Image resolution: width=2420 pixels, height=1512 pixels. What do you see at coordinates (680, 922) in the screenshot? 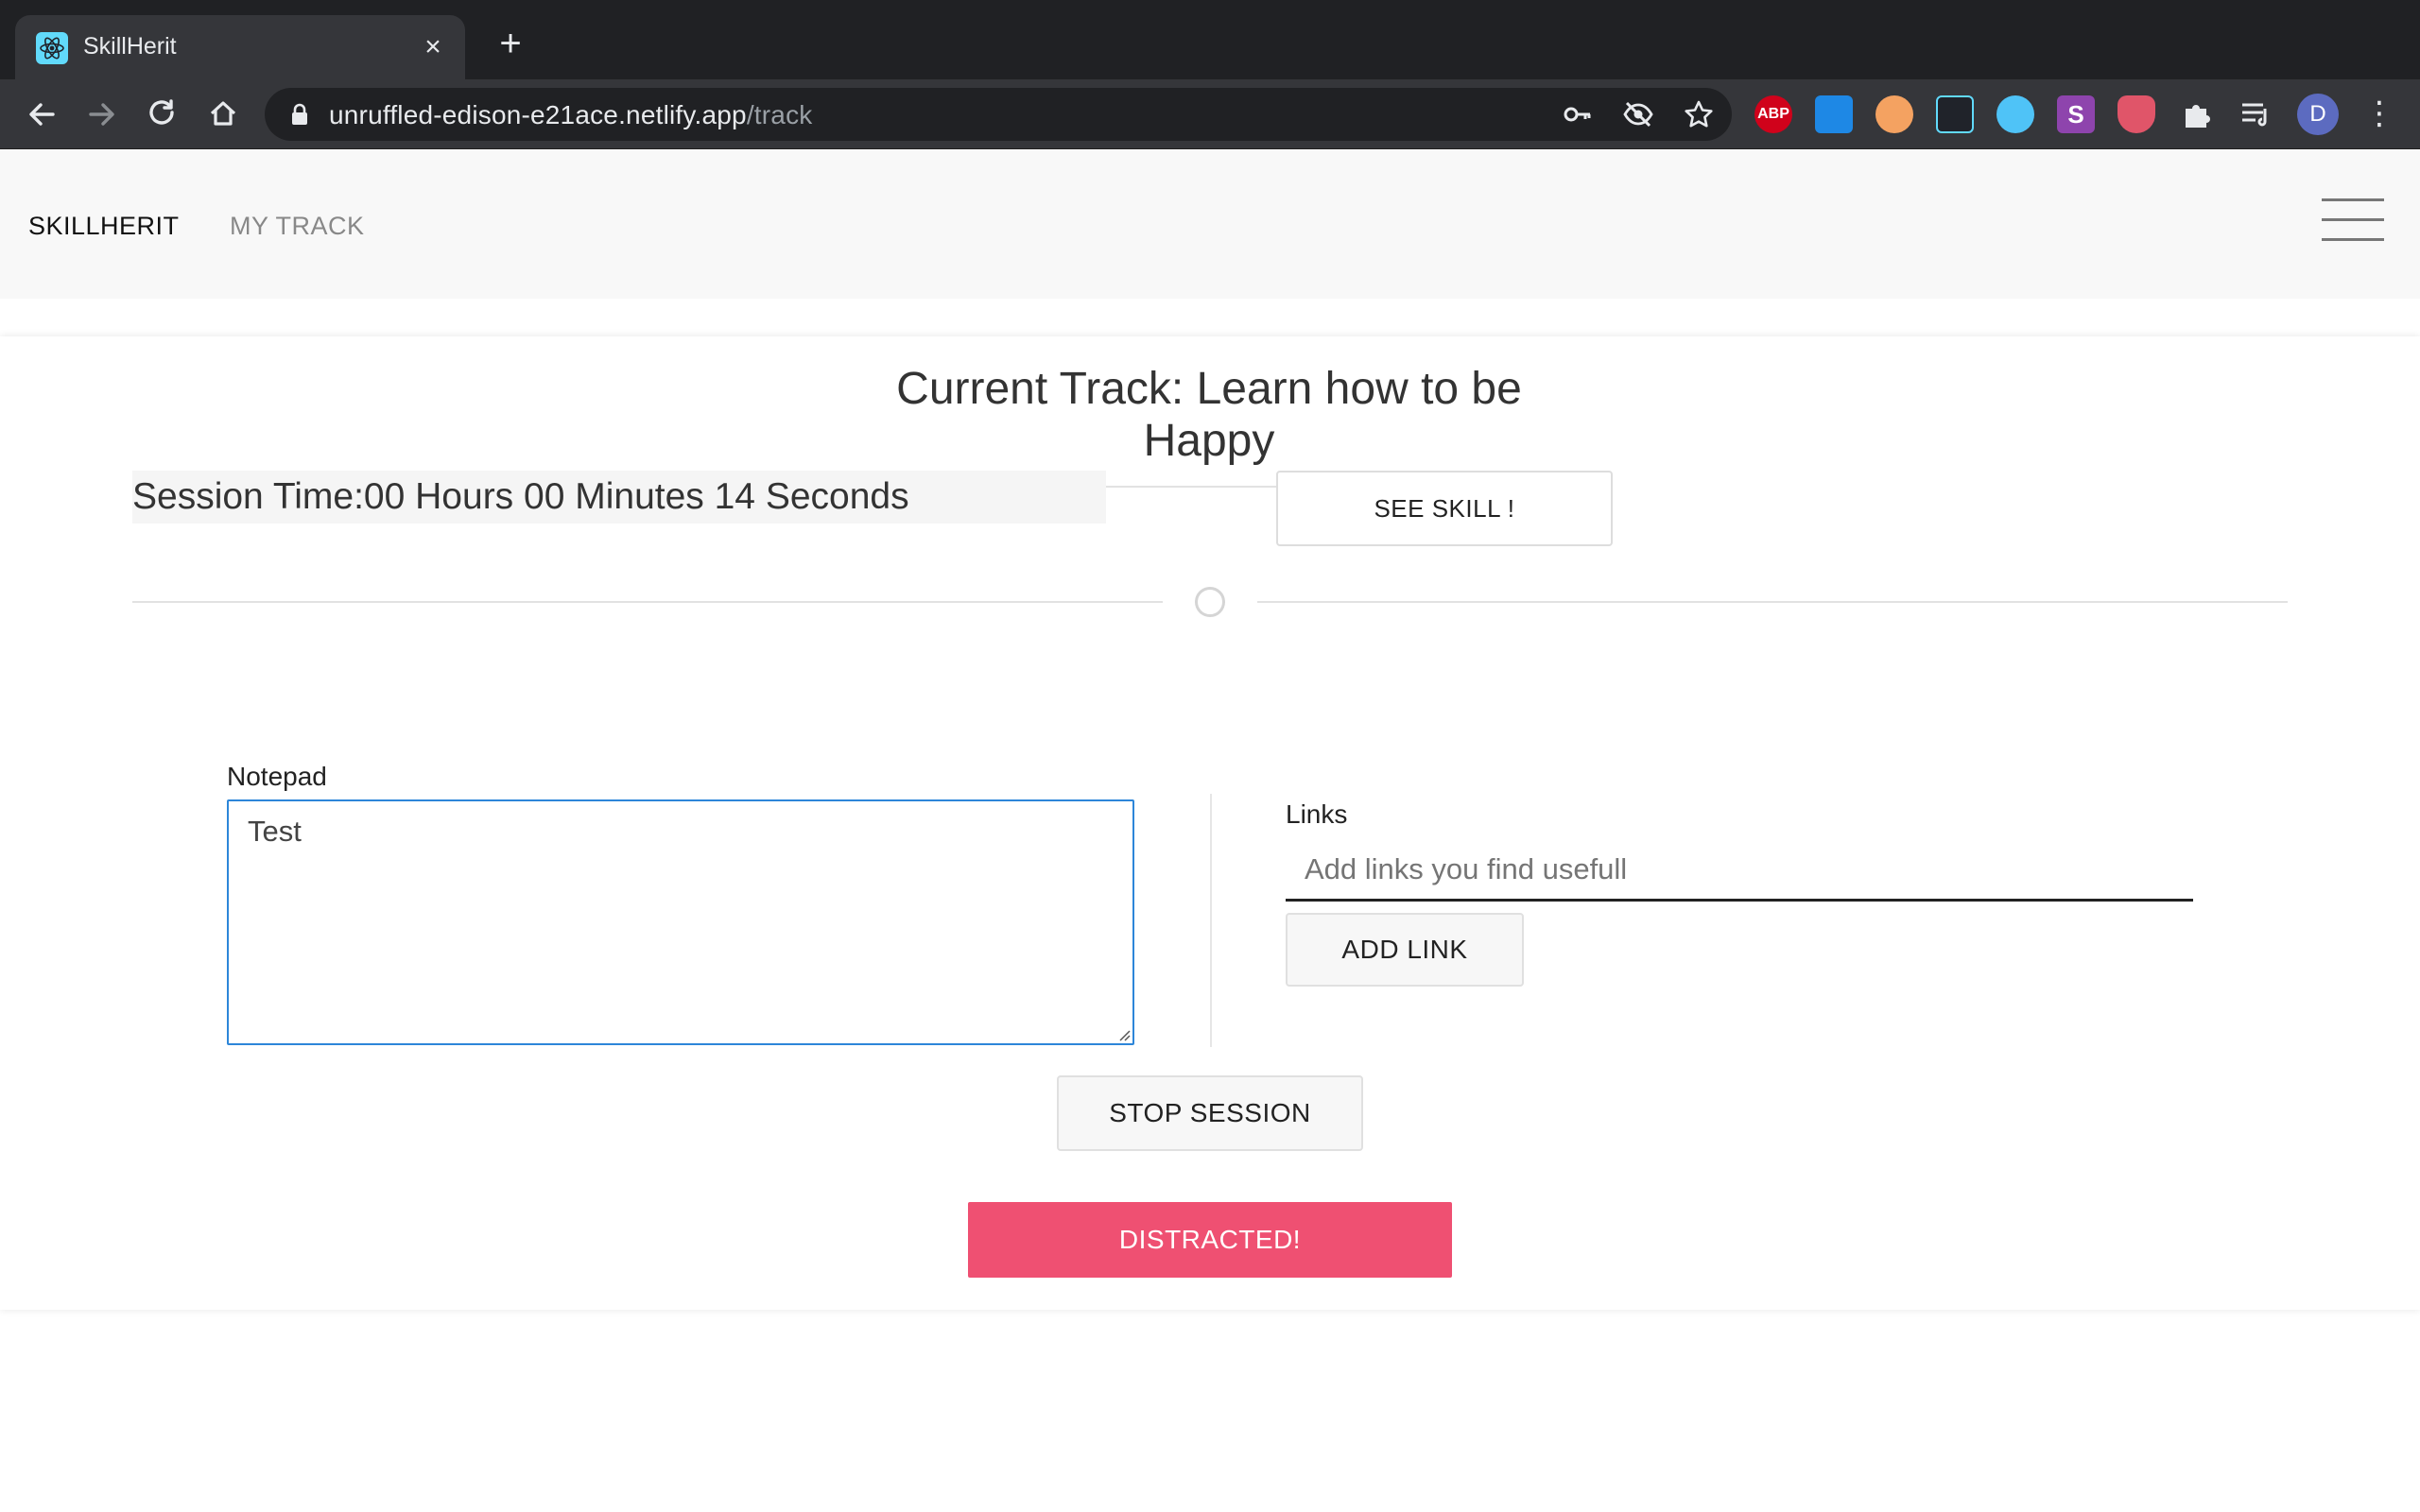
I see `notepad-textarea: Test` at bounding box center [680, 922].